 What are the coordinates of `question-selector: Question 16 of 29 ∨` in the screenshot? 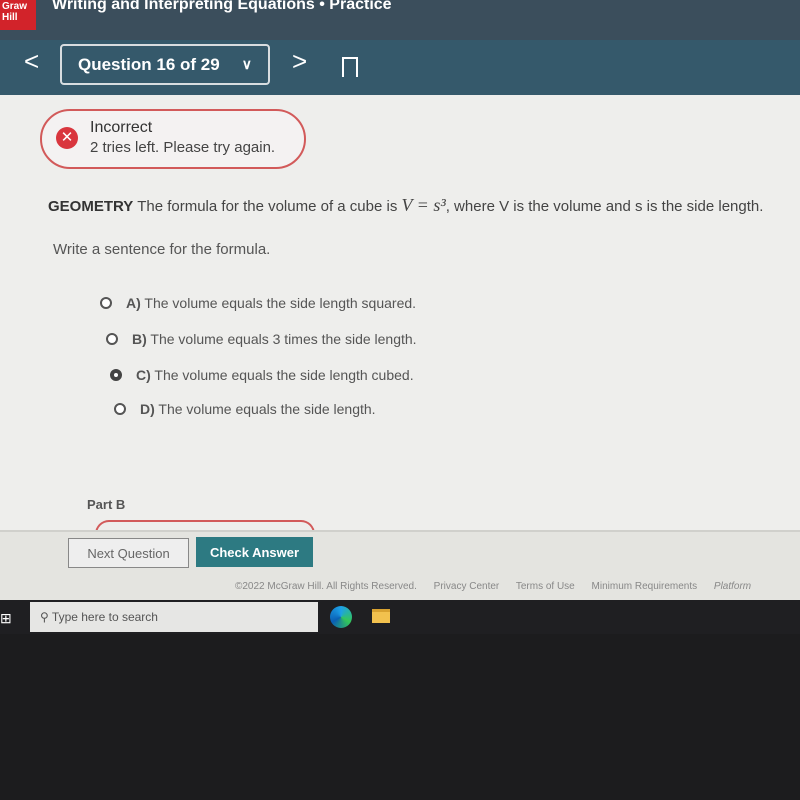 It's located at (165, 64).